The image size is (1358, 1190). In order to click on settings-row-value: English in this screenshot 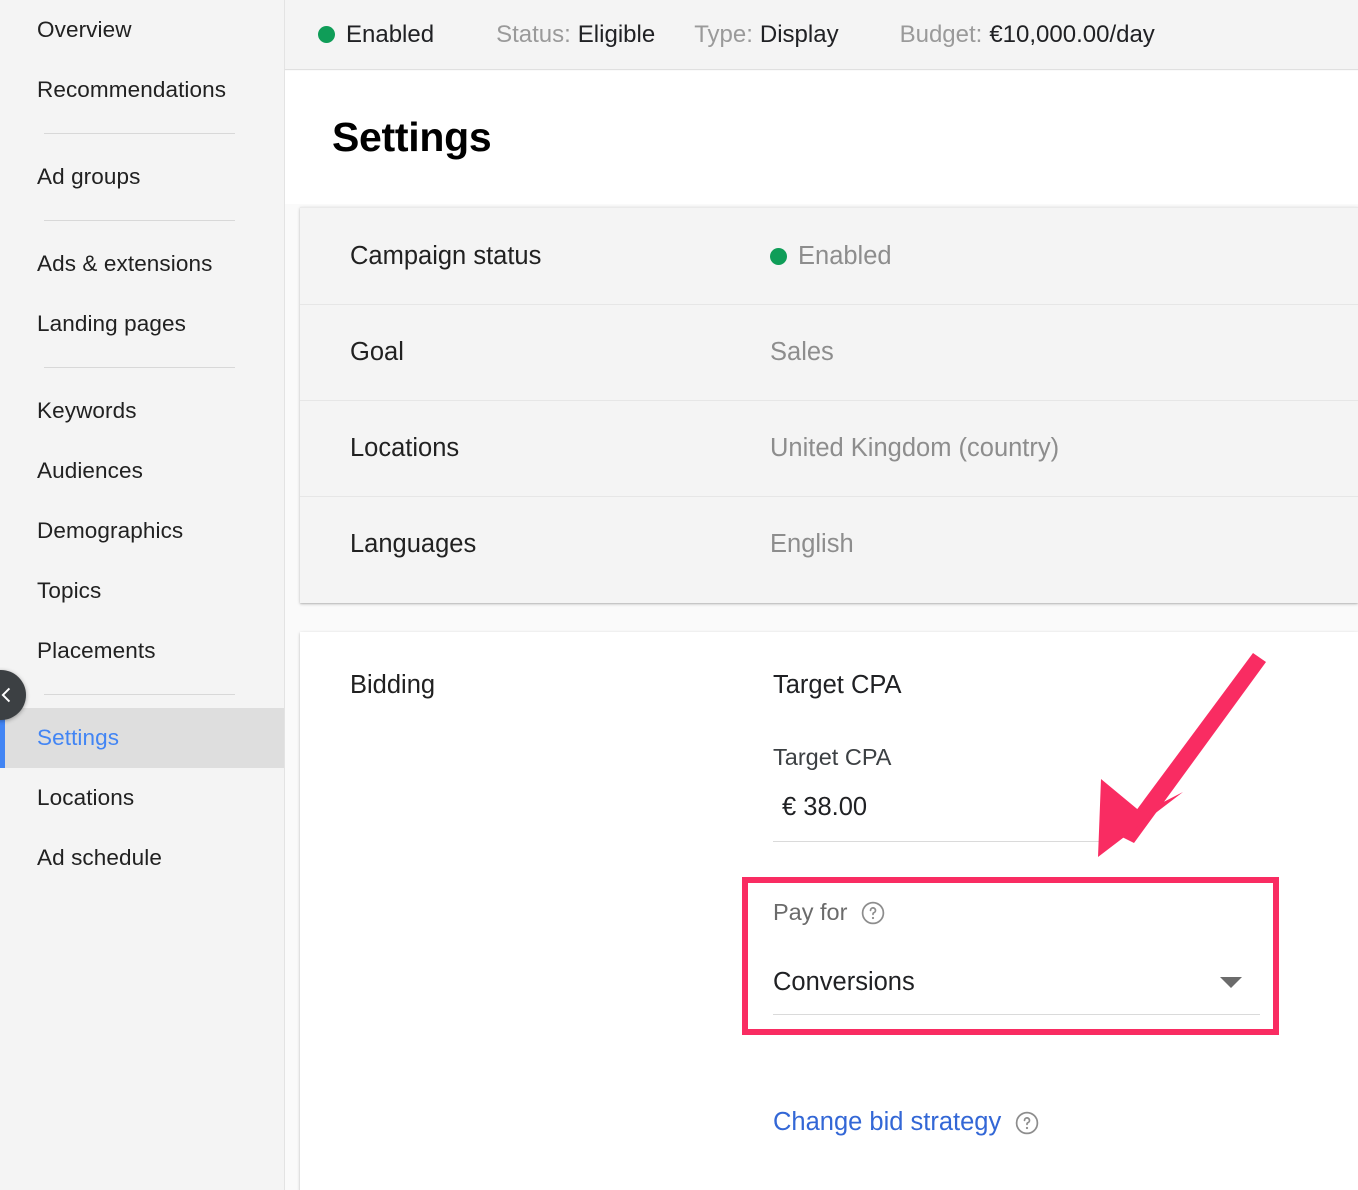, I will do `click(812, 544)`.